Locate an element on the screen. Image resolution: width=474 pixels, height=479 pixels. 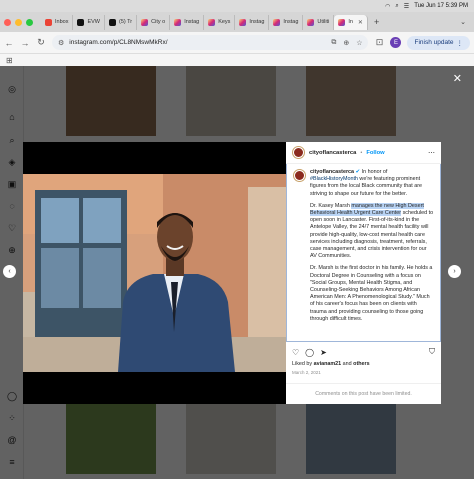
gmail-icon is located at coordinates (48, 22).